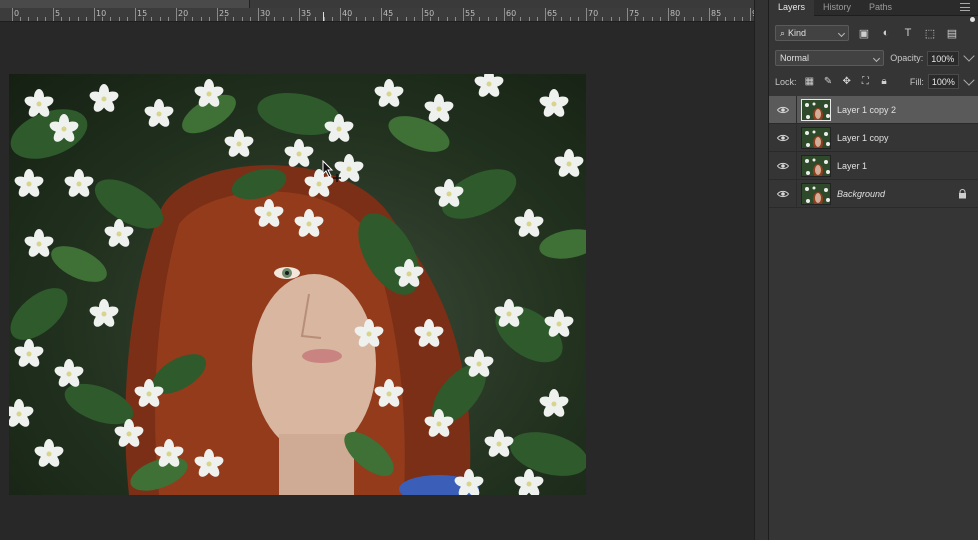  What do you see at coordinates (884, 82) in the screenshot?
I see `lock-all-icon: 🔒︎` at bounding box center [884, 82].